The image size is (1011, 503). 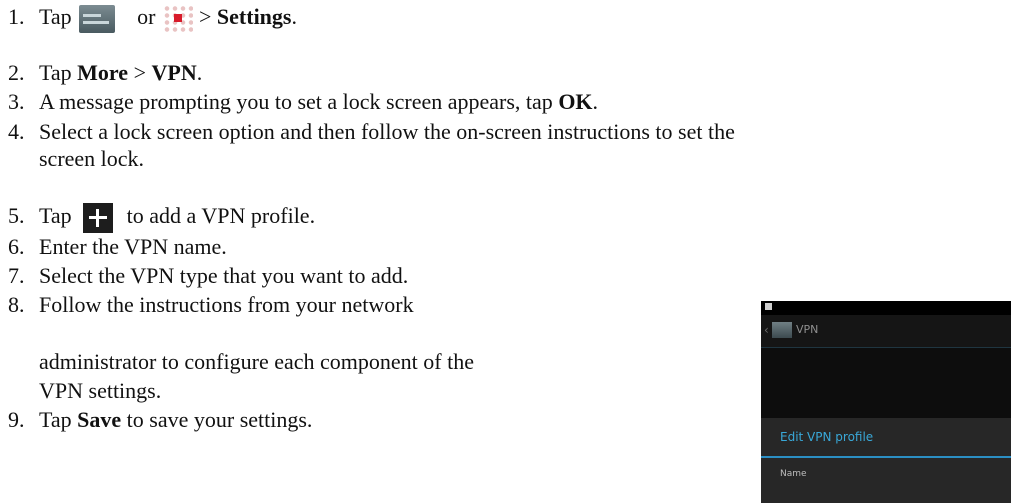 What do you see at coordinates (16, 131) in the screenshot?
I see `step-number: 4.` at bounding box center [16, 131].